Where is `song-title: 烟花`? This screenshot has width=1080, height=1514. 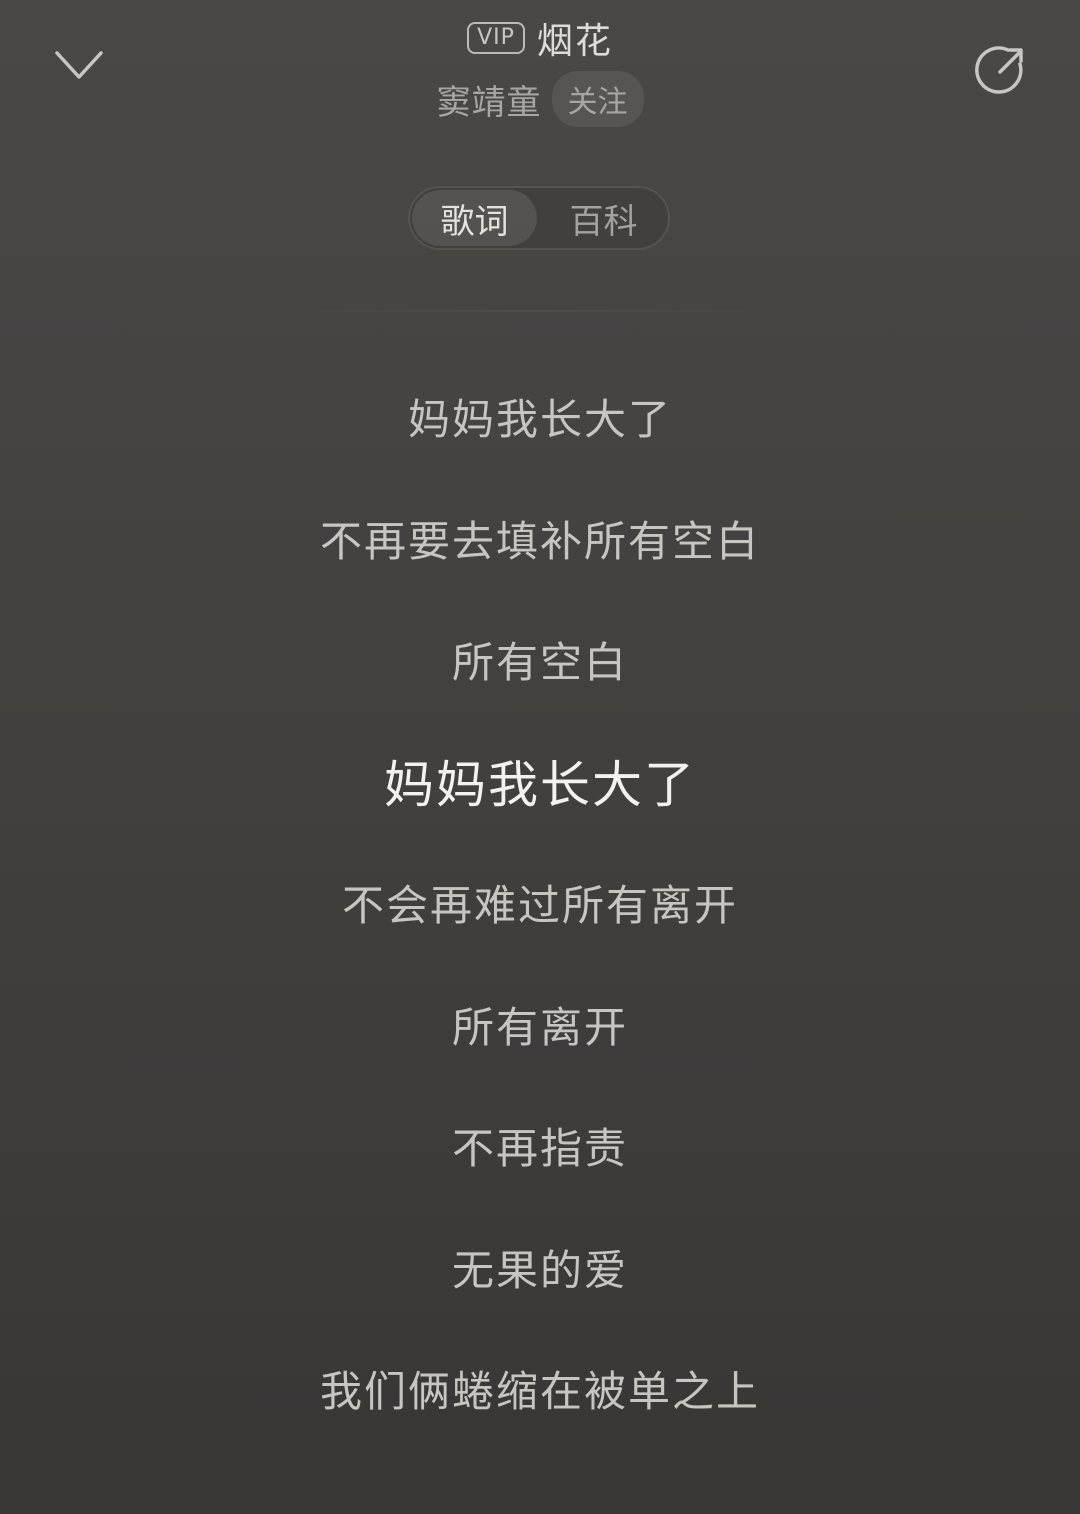 song-title: 烟花 is located at coordinates (574, 41).